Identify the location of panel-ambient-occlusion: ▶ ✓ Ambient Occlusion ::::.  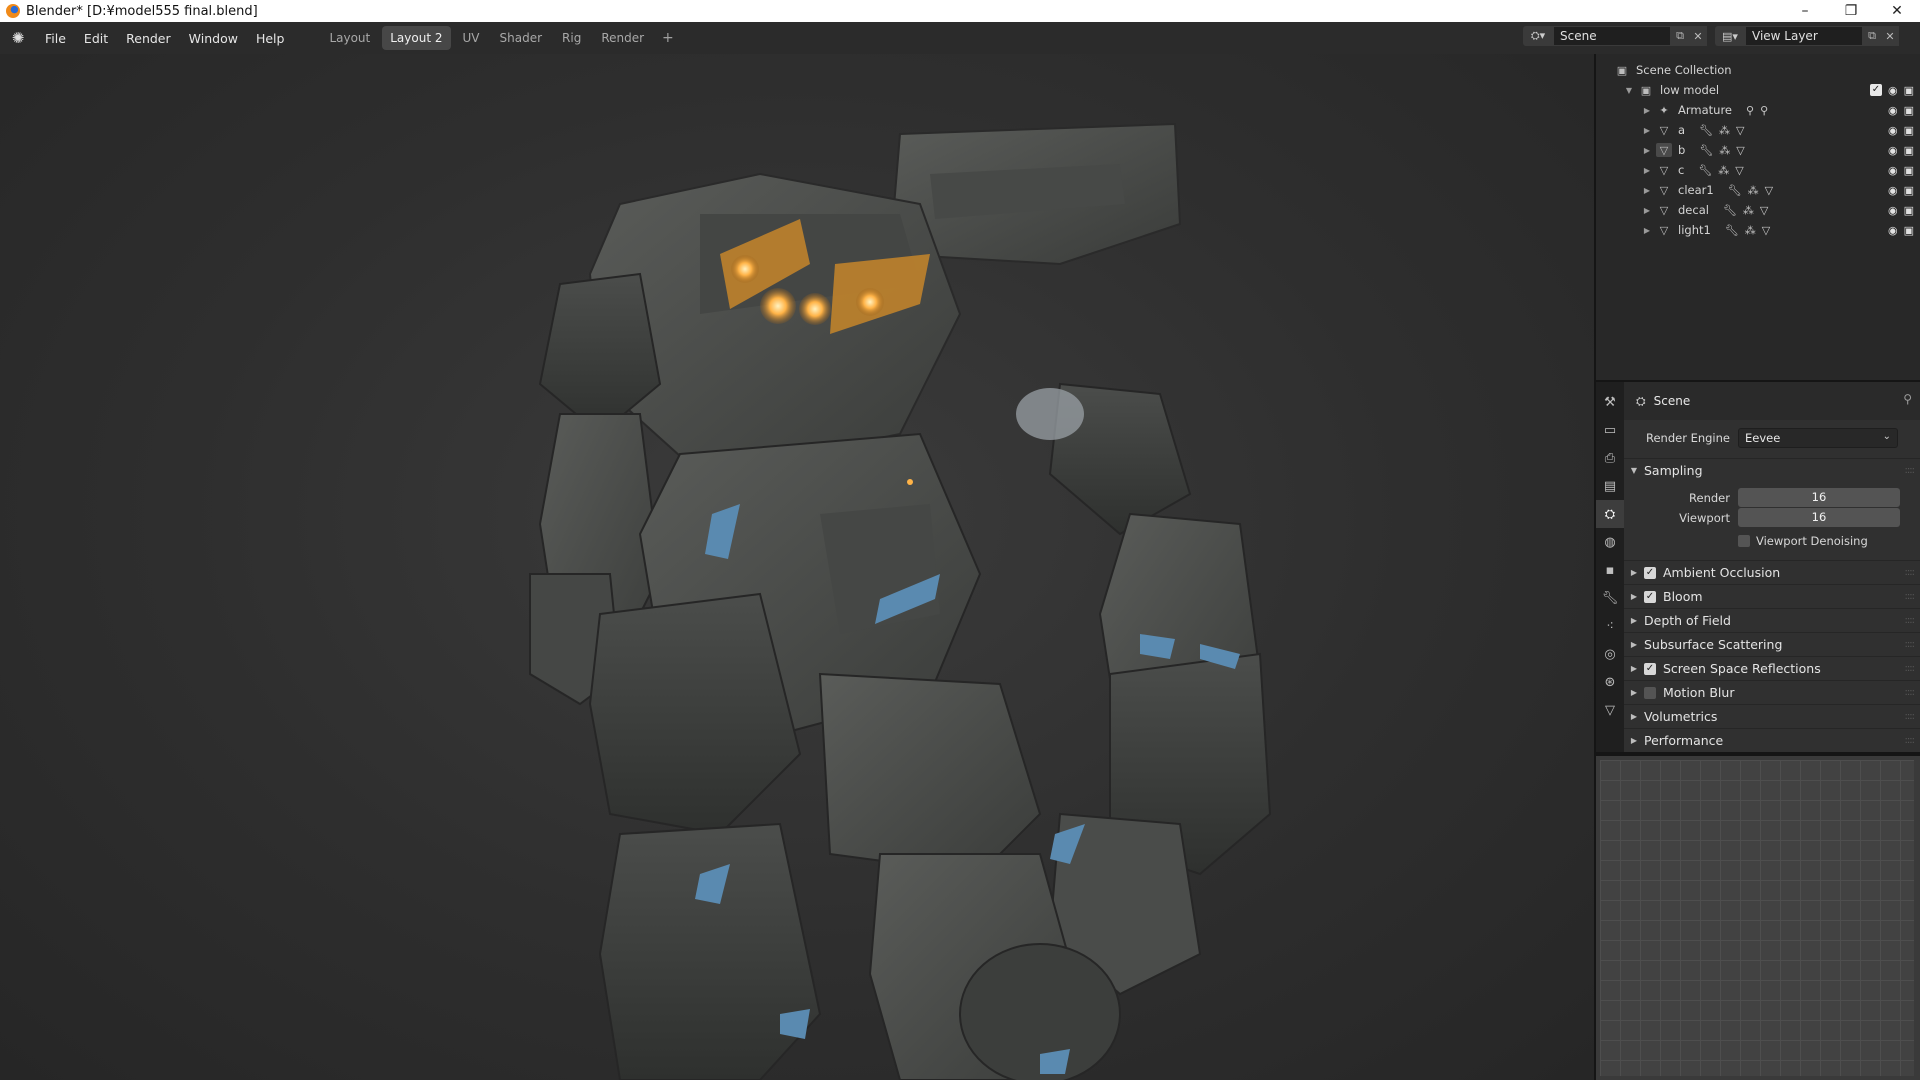
(1772, 572).